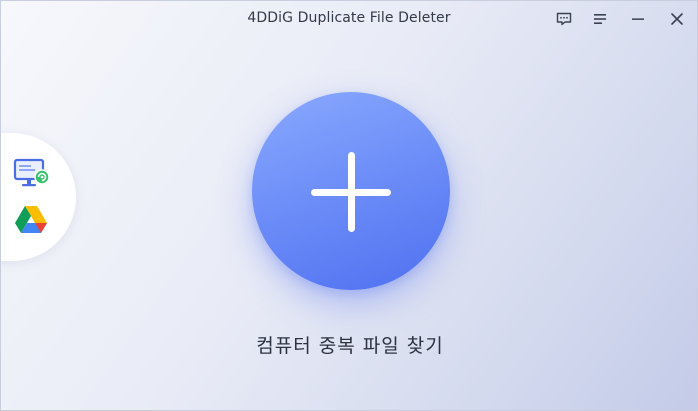 The height and width of the screenshot is (411, 698). I want to click on feedback-button, so click(564, 19).